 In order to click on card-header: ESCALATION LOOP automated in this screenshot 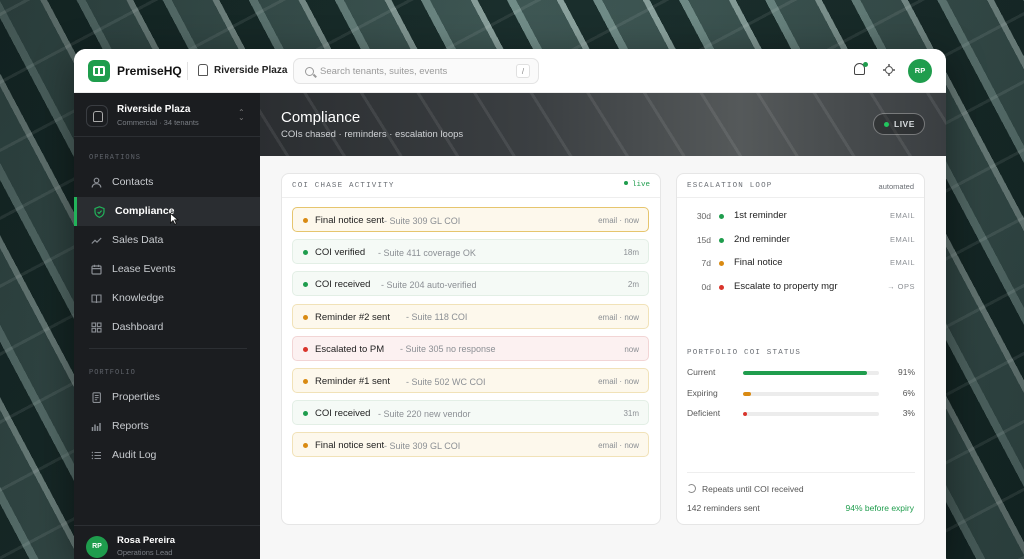, I will do `click(800, 186)`.